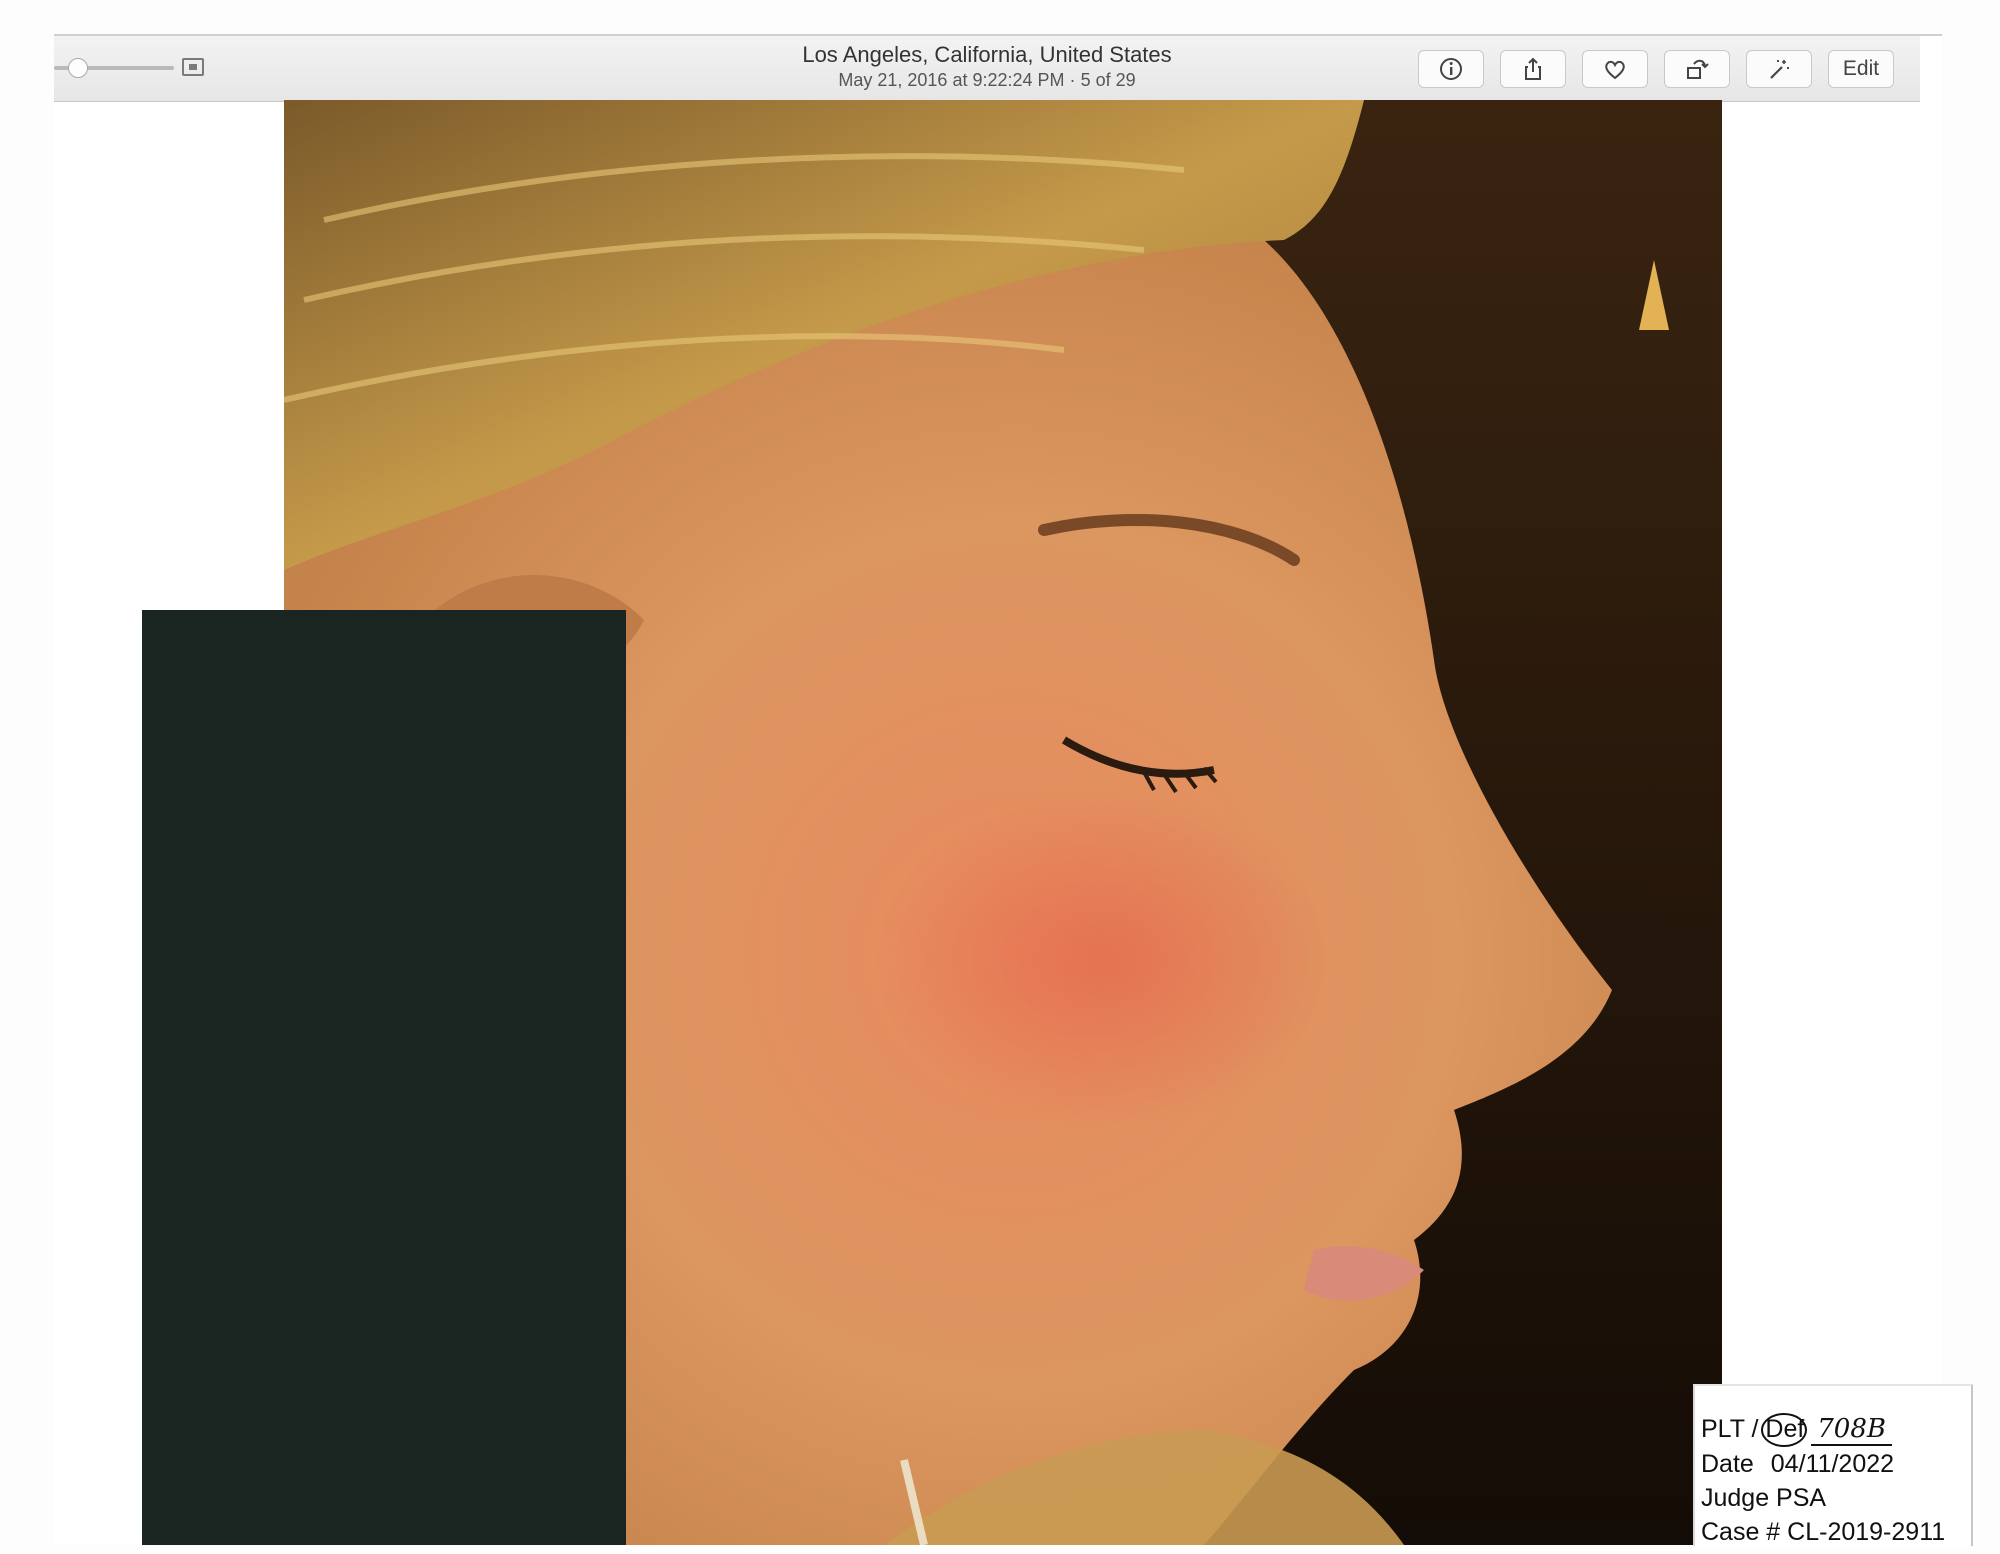 This screenshot has width=2000, height=1554. Describe the element at coordinates (1733, 1429) in the screenshot. I see `sticker-party-prefix: PLT /` at that location.